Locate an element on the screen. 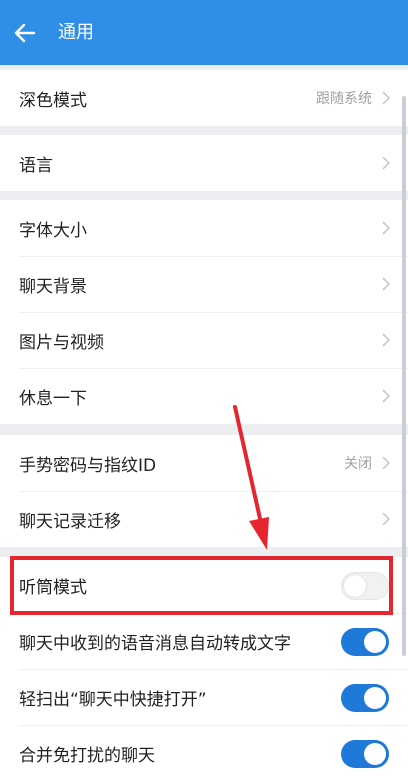  settings-group-security: 手势密码与指纹ID 关闭 聊天记录迁移 is located at coordinates (204, 491).